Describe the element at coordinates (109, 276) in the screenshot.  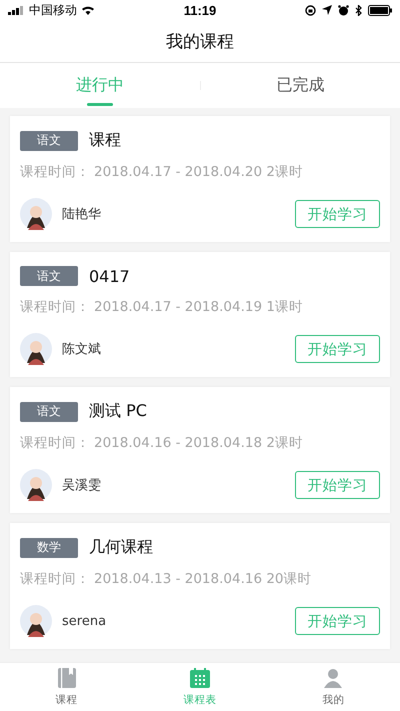
I see `course-title: 0417` at that location.